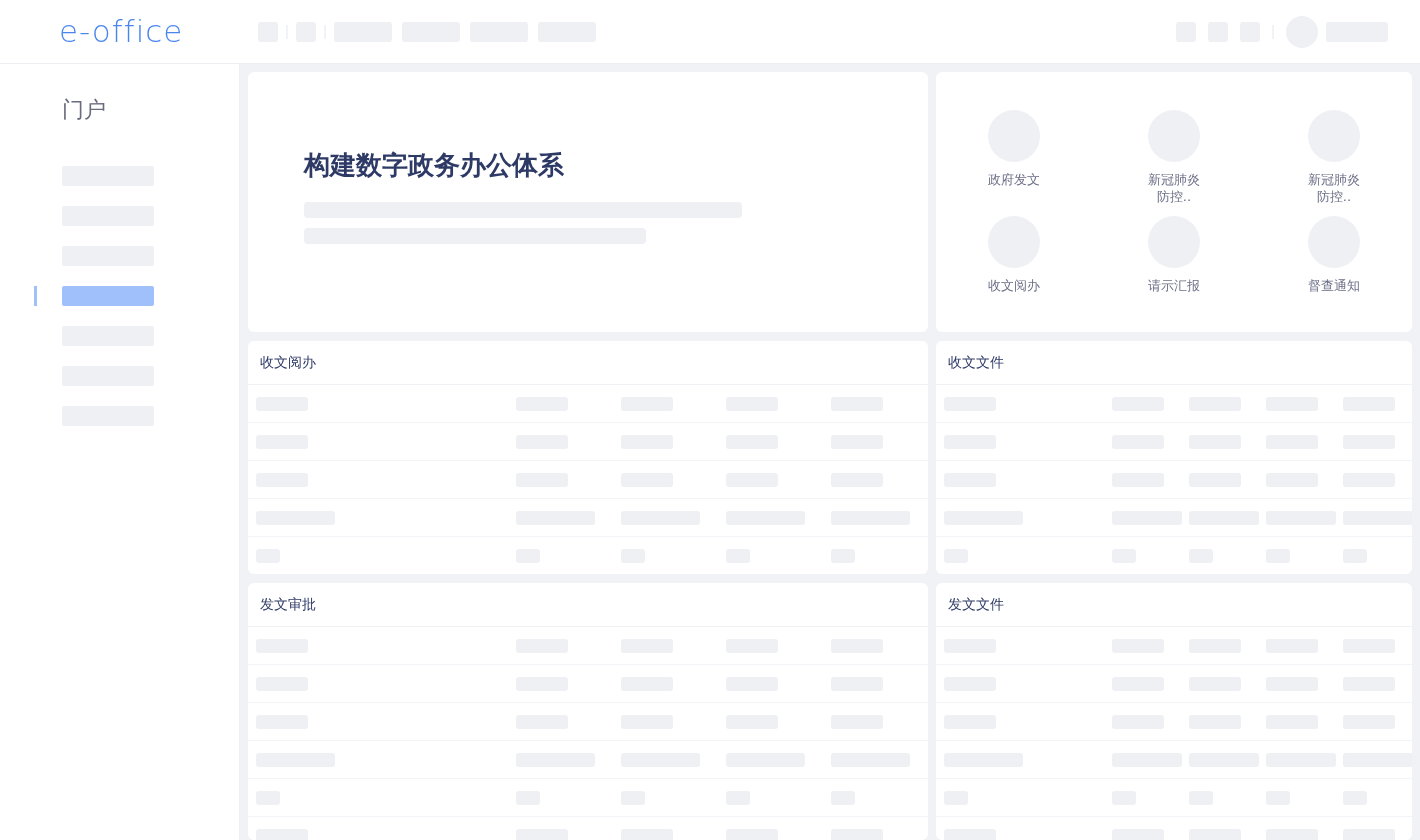 The width and height of the screenshot is (1420, 840). What do you see at coordinates (35, 296) in the screenshot?
I see `selection-indicator` at bounding box center [35, 296].